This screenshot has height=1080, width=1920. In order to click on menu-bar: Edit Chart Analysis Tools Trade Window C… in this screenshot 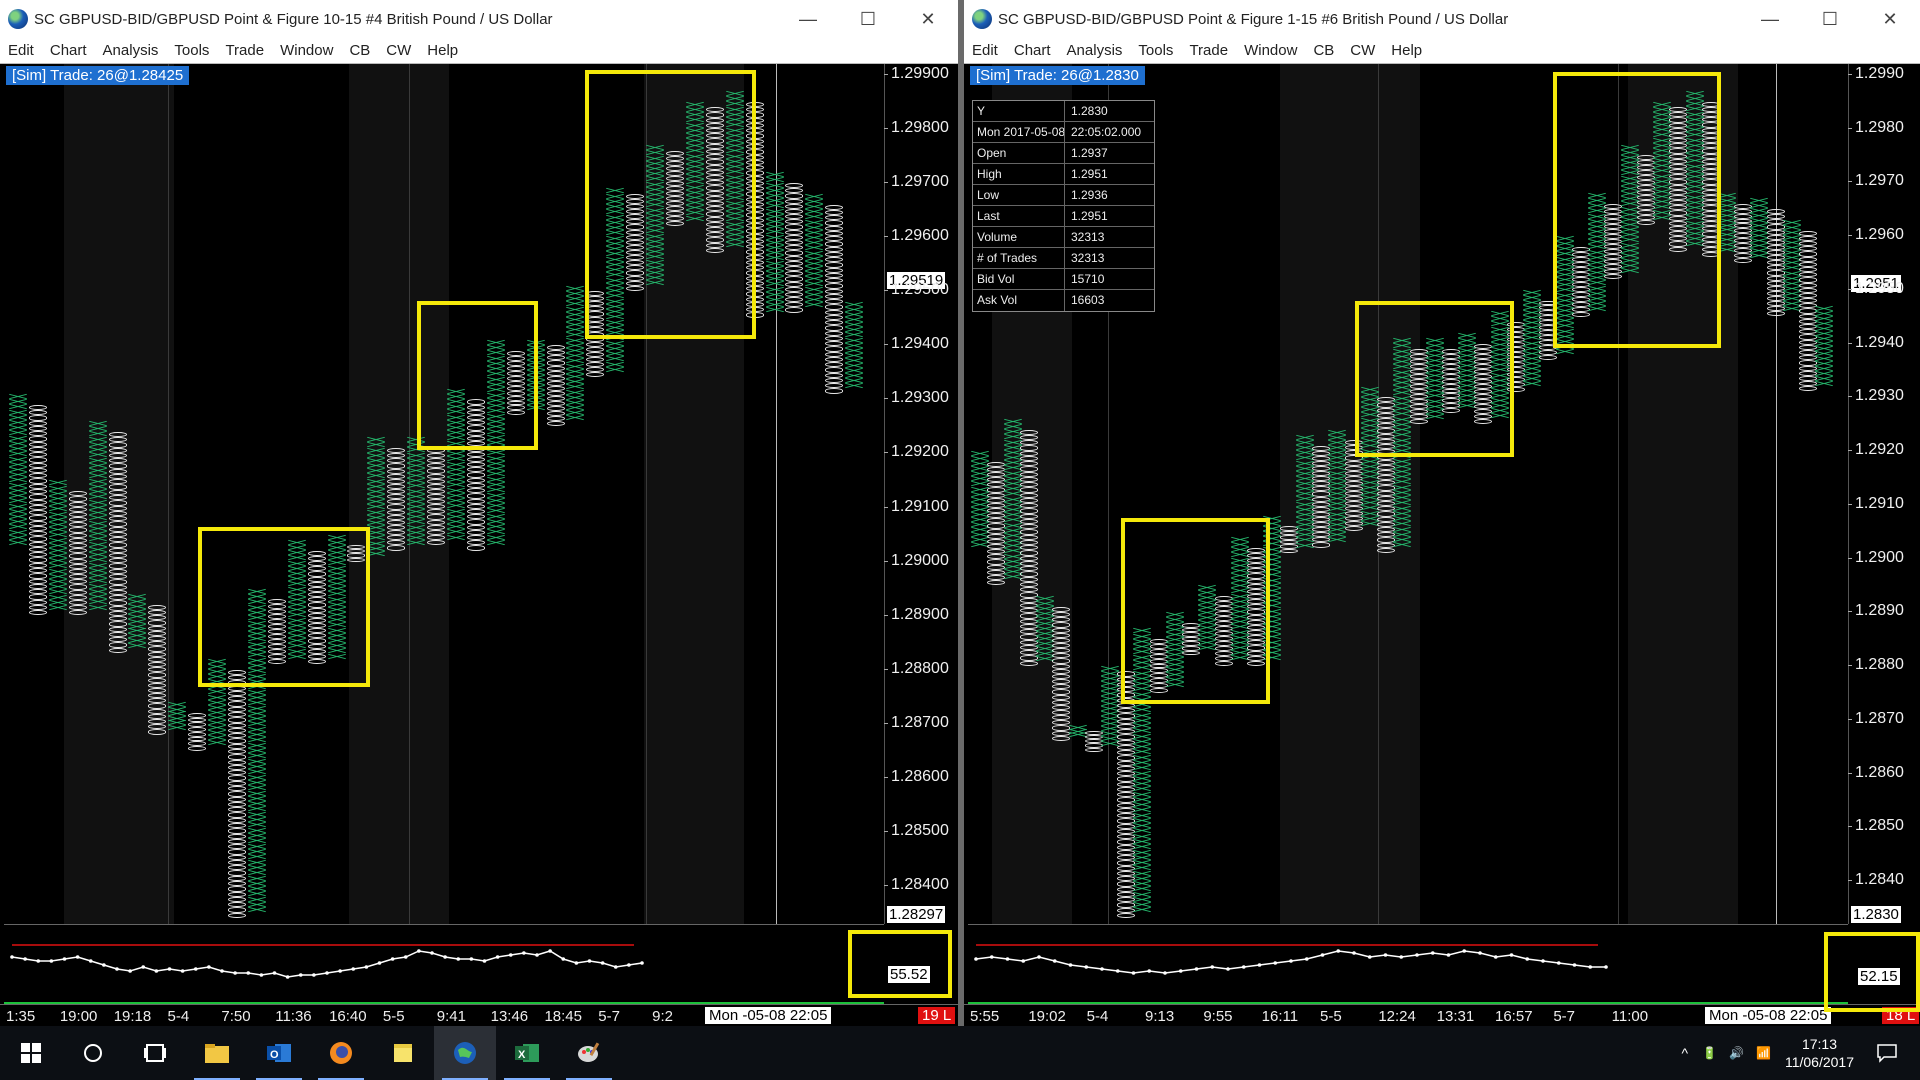, I will do `click(1442, 51)`.